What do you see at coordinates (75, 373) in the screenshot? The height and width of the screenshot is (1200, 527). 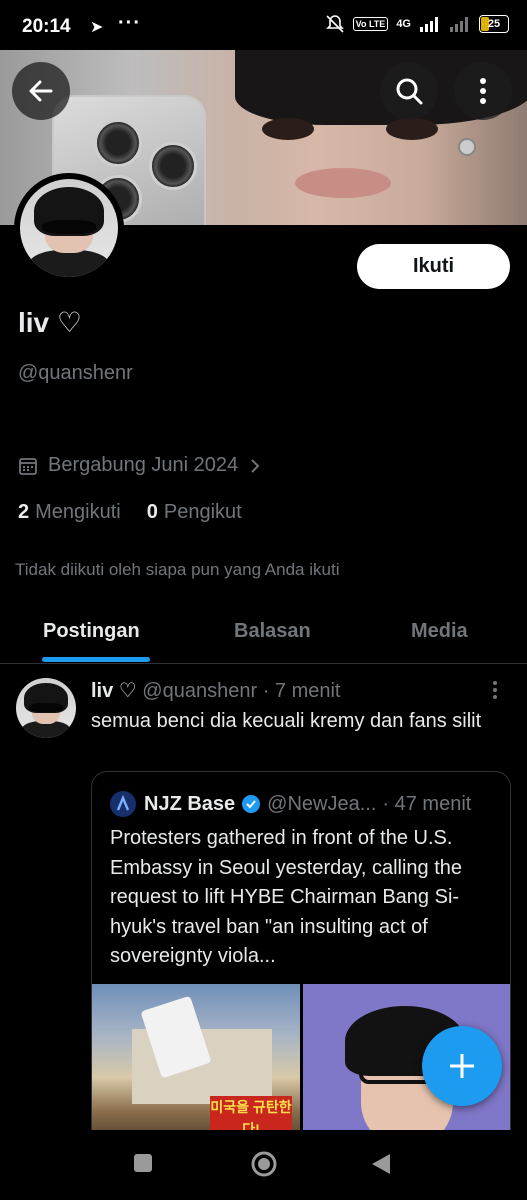 I see `profile-handle: @quanshenr` at bounding box center [75, 373].